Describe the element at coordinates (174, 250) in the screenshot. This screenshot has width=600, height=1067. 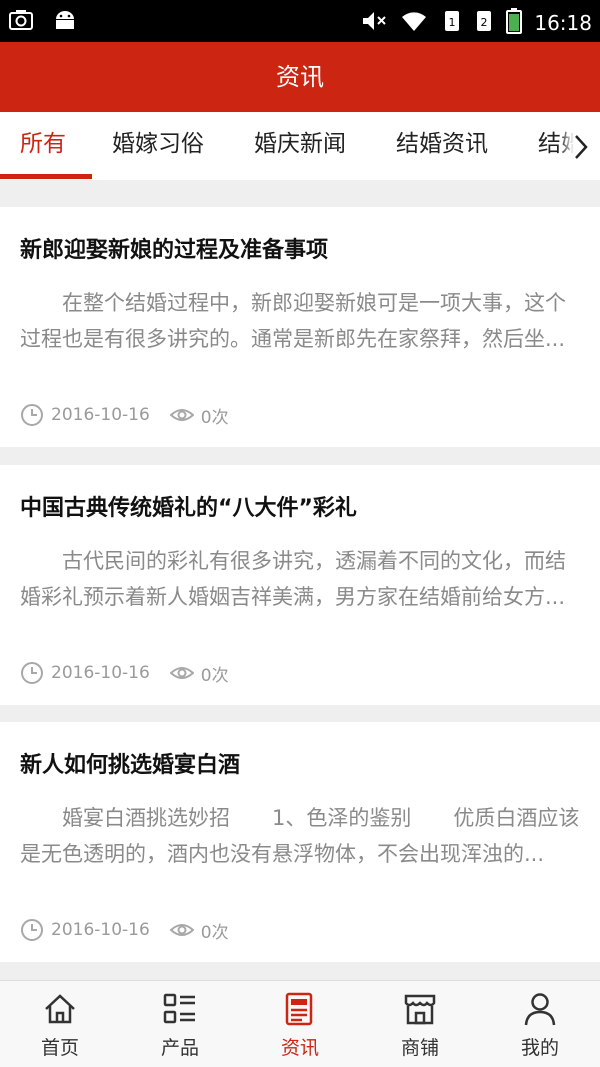
I see `article-title: 新郎迎娶新娘的过程及准备事项` at that location.